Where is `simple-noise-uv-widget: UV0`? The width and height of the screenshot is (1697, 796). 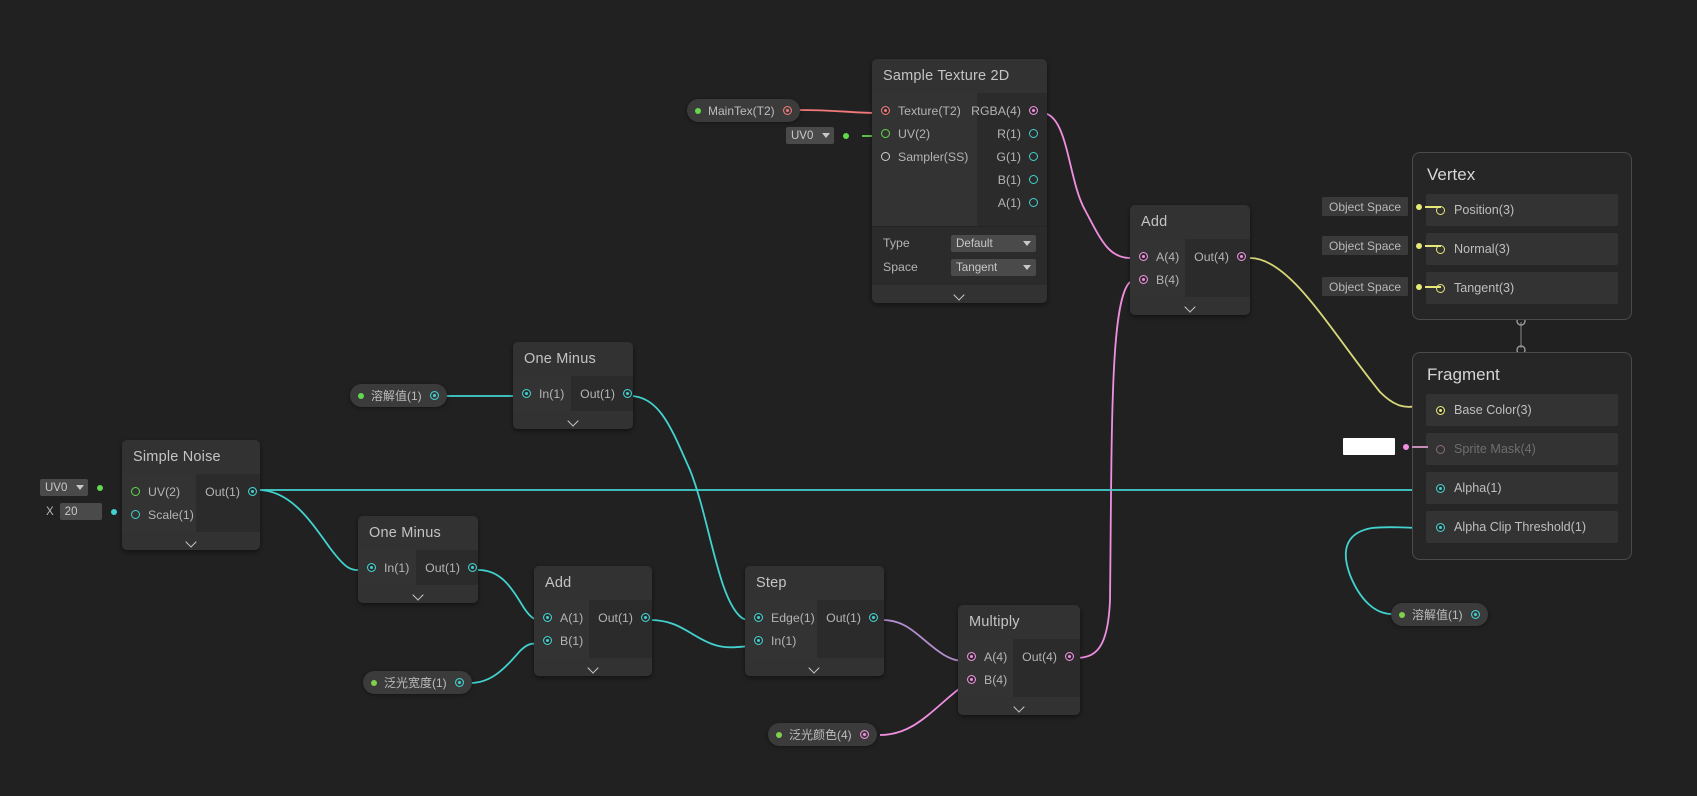
simple-noise-uv-widget: UV0 is located at coordinates (71, 487).